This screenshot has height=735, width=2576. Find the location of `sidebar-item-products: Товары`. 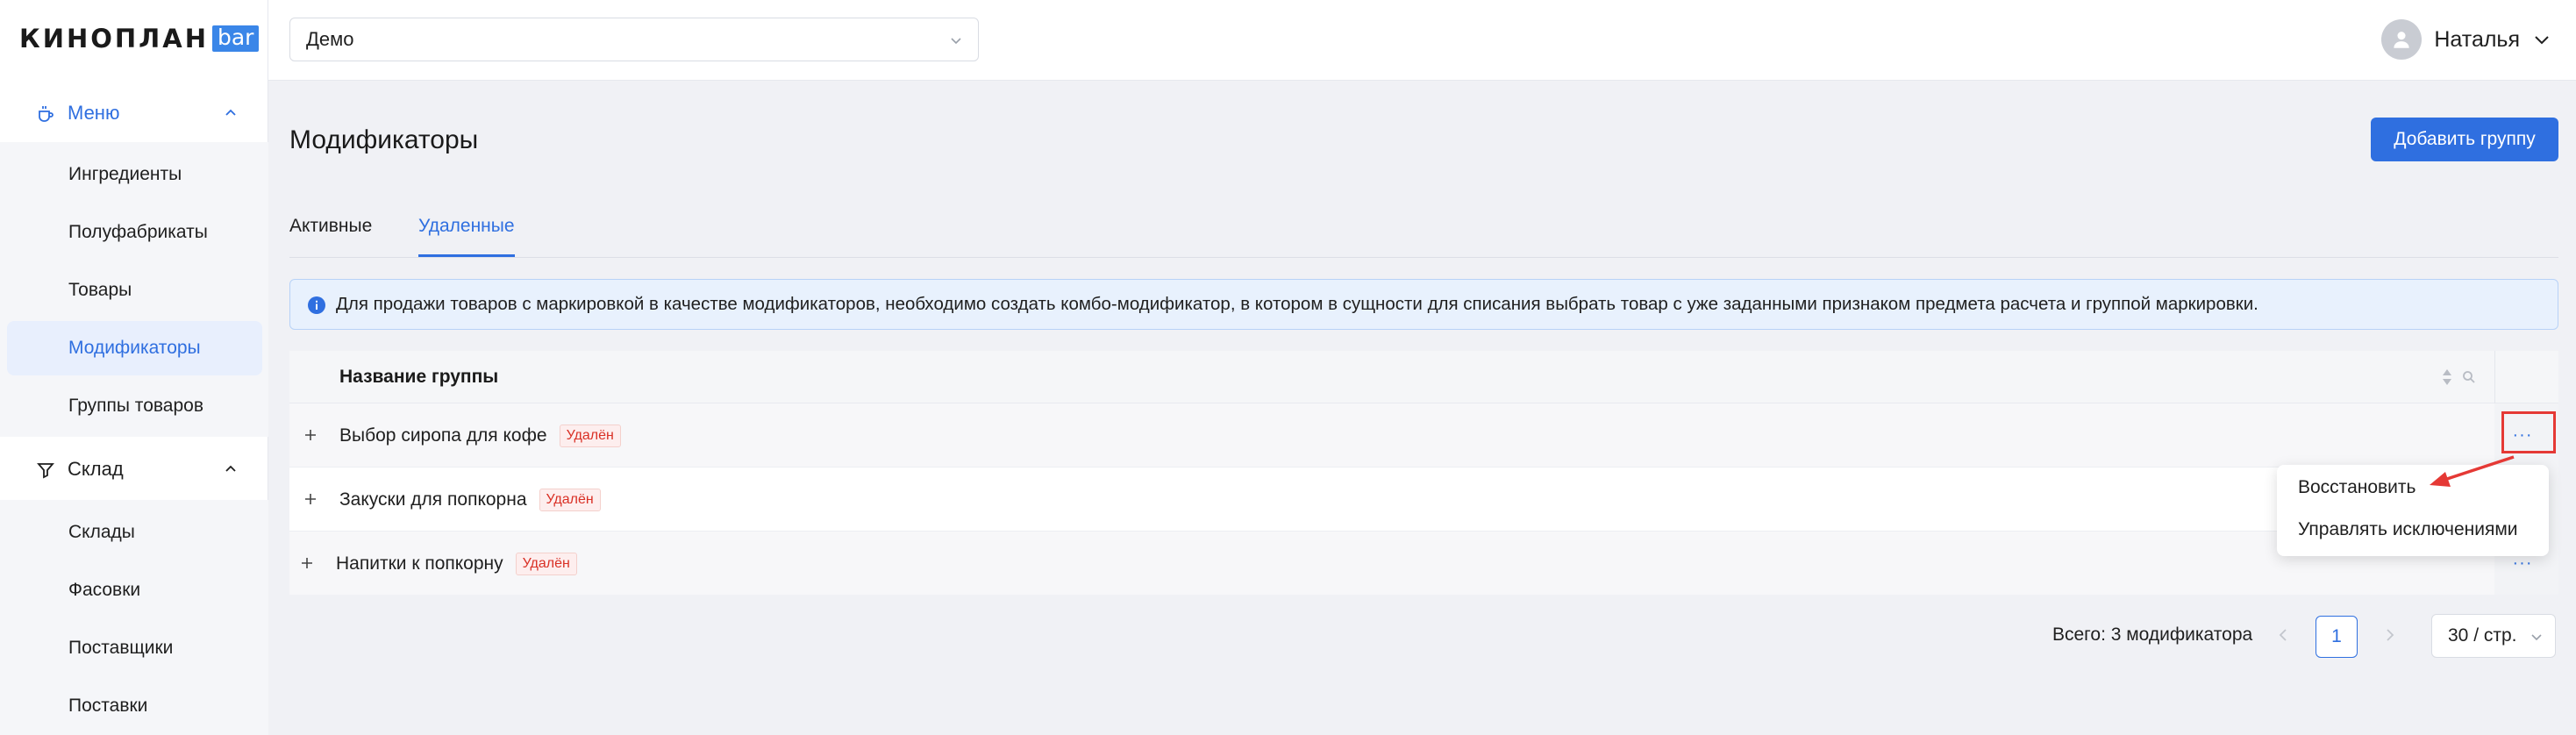

sidebar-item-products: Товары is located at coordinates (135, 290).